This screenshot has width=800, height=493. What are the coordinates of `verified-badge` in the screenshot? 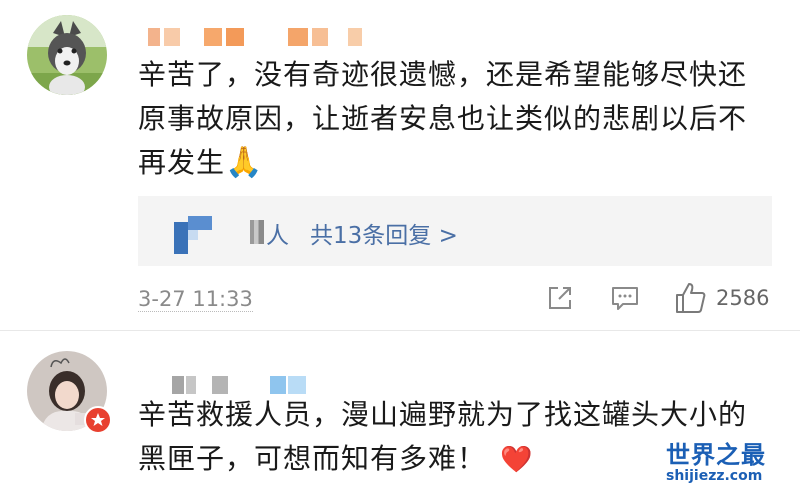 It's located at (98, 420).